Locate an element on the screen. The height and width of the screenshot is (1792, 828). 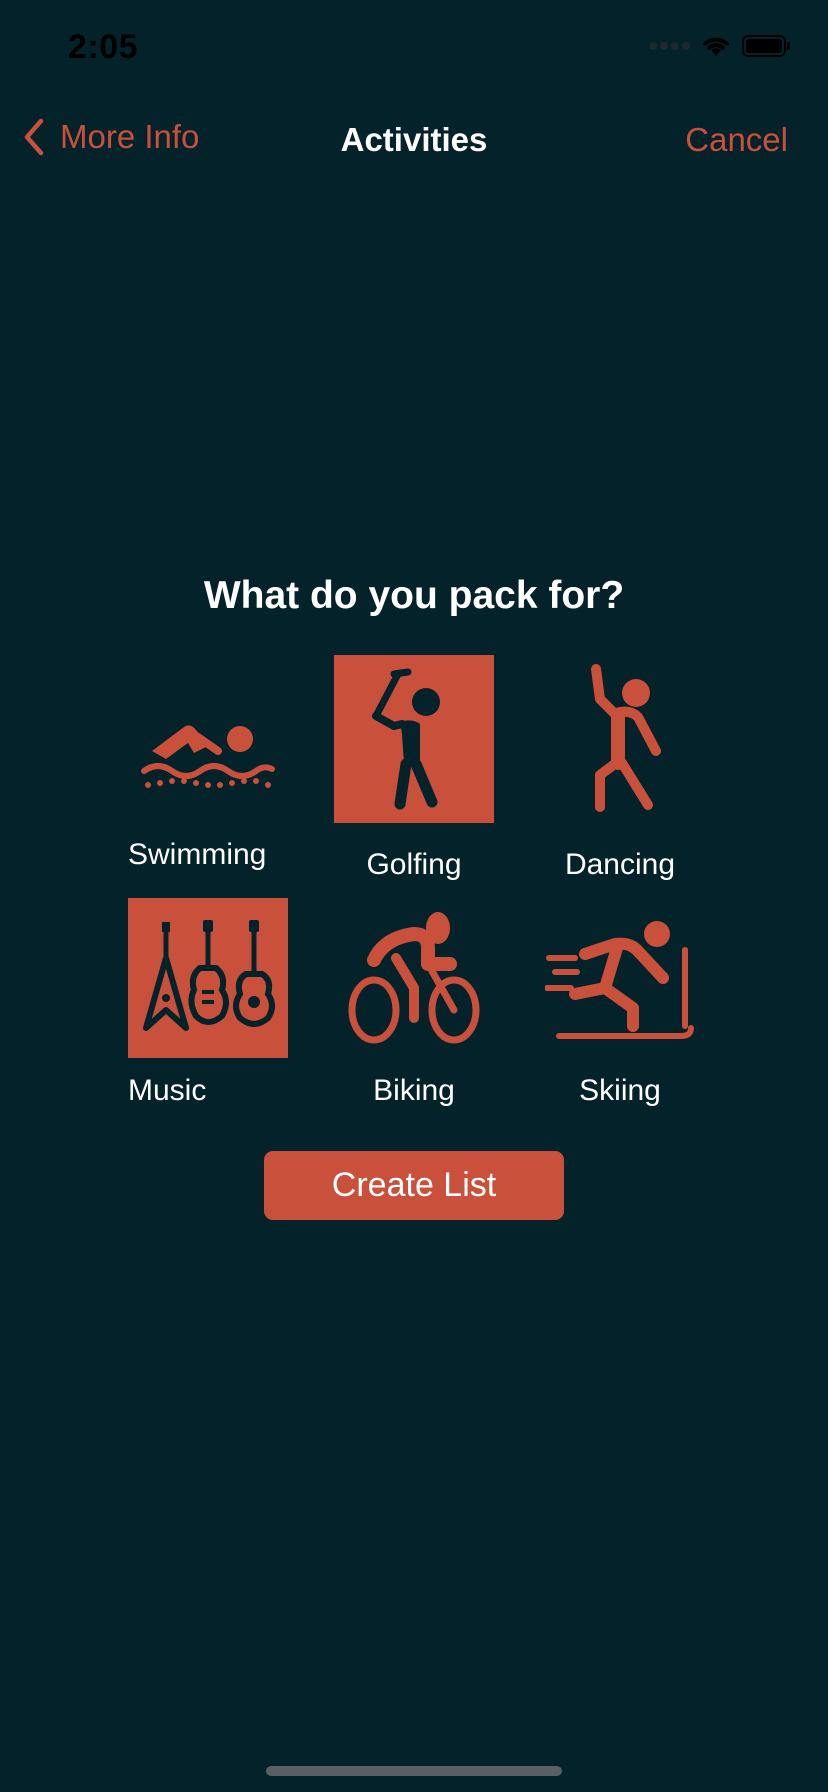
activity-label-music: Music is located at coordinates (167, 1090).